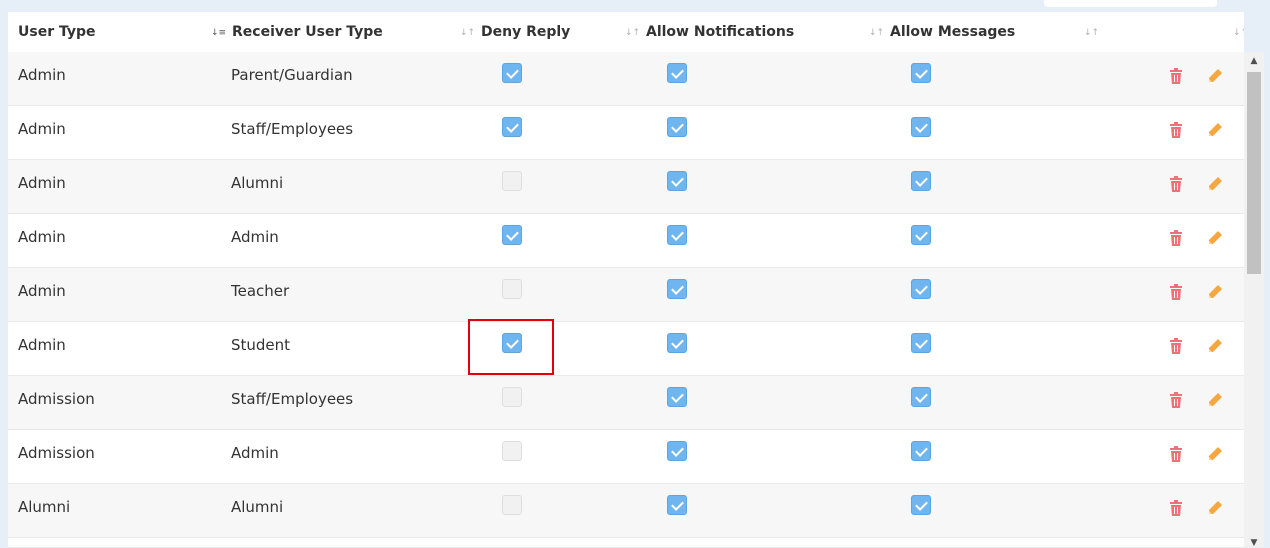  Describe the element at coordinates (1130, 3) in the screenshot. I see `search-box` at that location.